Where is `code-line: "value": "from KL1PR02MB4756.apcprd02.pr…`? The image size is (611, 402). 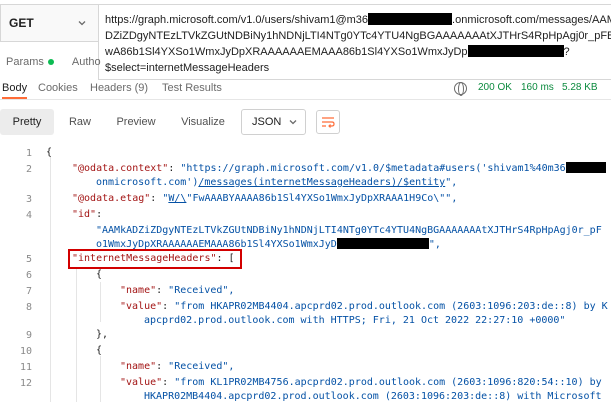 code-line: "value": "from KL1PR02MB4756.apcprd02.pr… is located at coordinates (361, 382).